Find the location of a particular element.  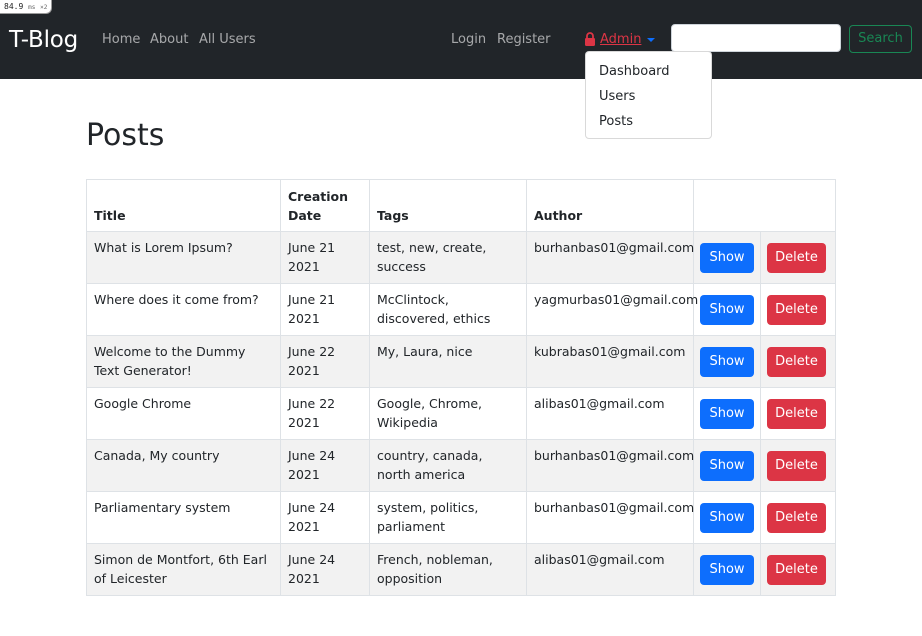

column-header-title: Title is located at coordinates (183, 205).